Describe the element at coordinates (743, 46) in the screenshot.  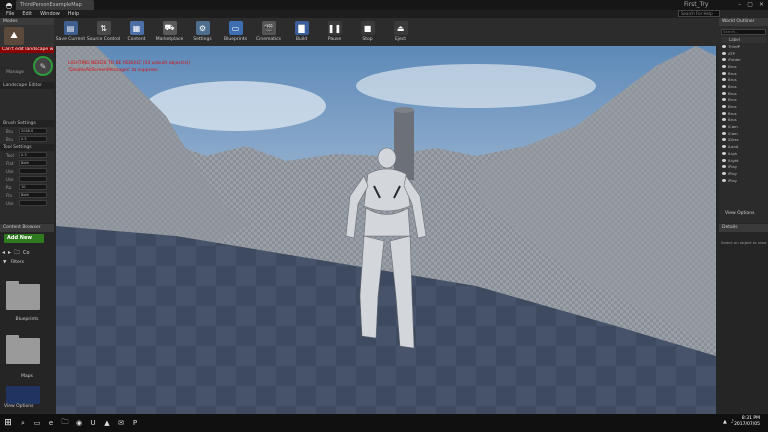
I see `outliner-item: ThirdP` at that location.